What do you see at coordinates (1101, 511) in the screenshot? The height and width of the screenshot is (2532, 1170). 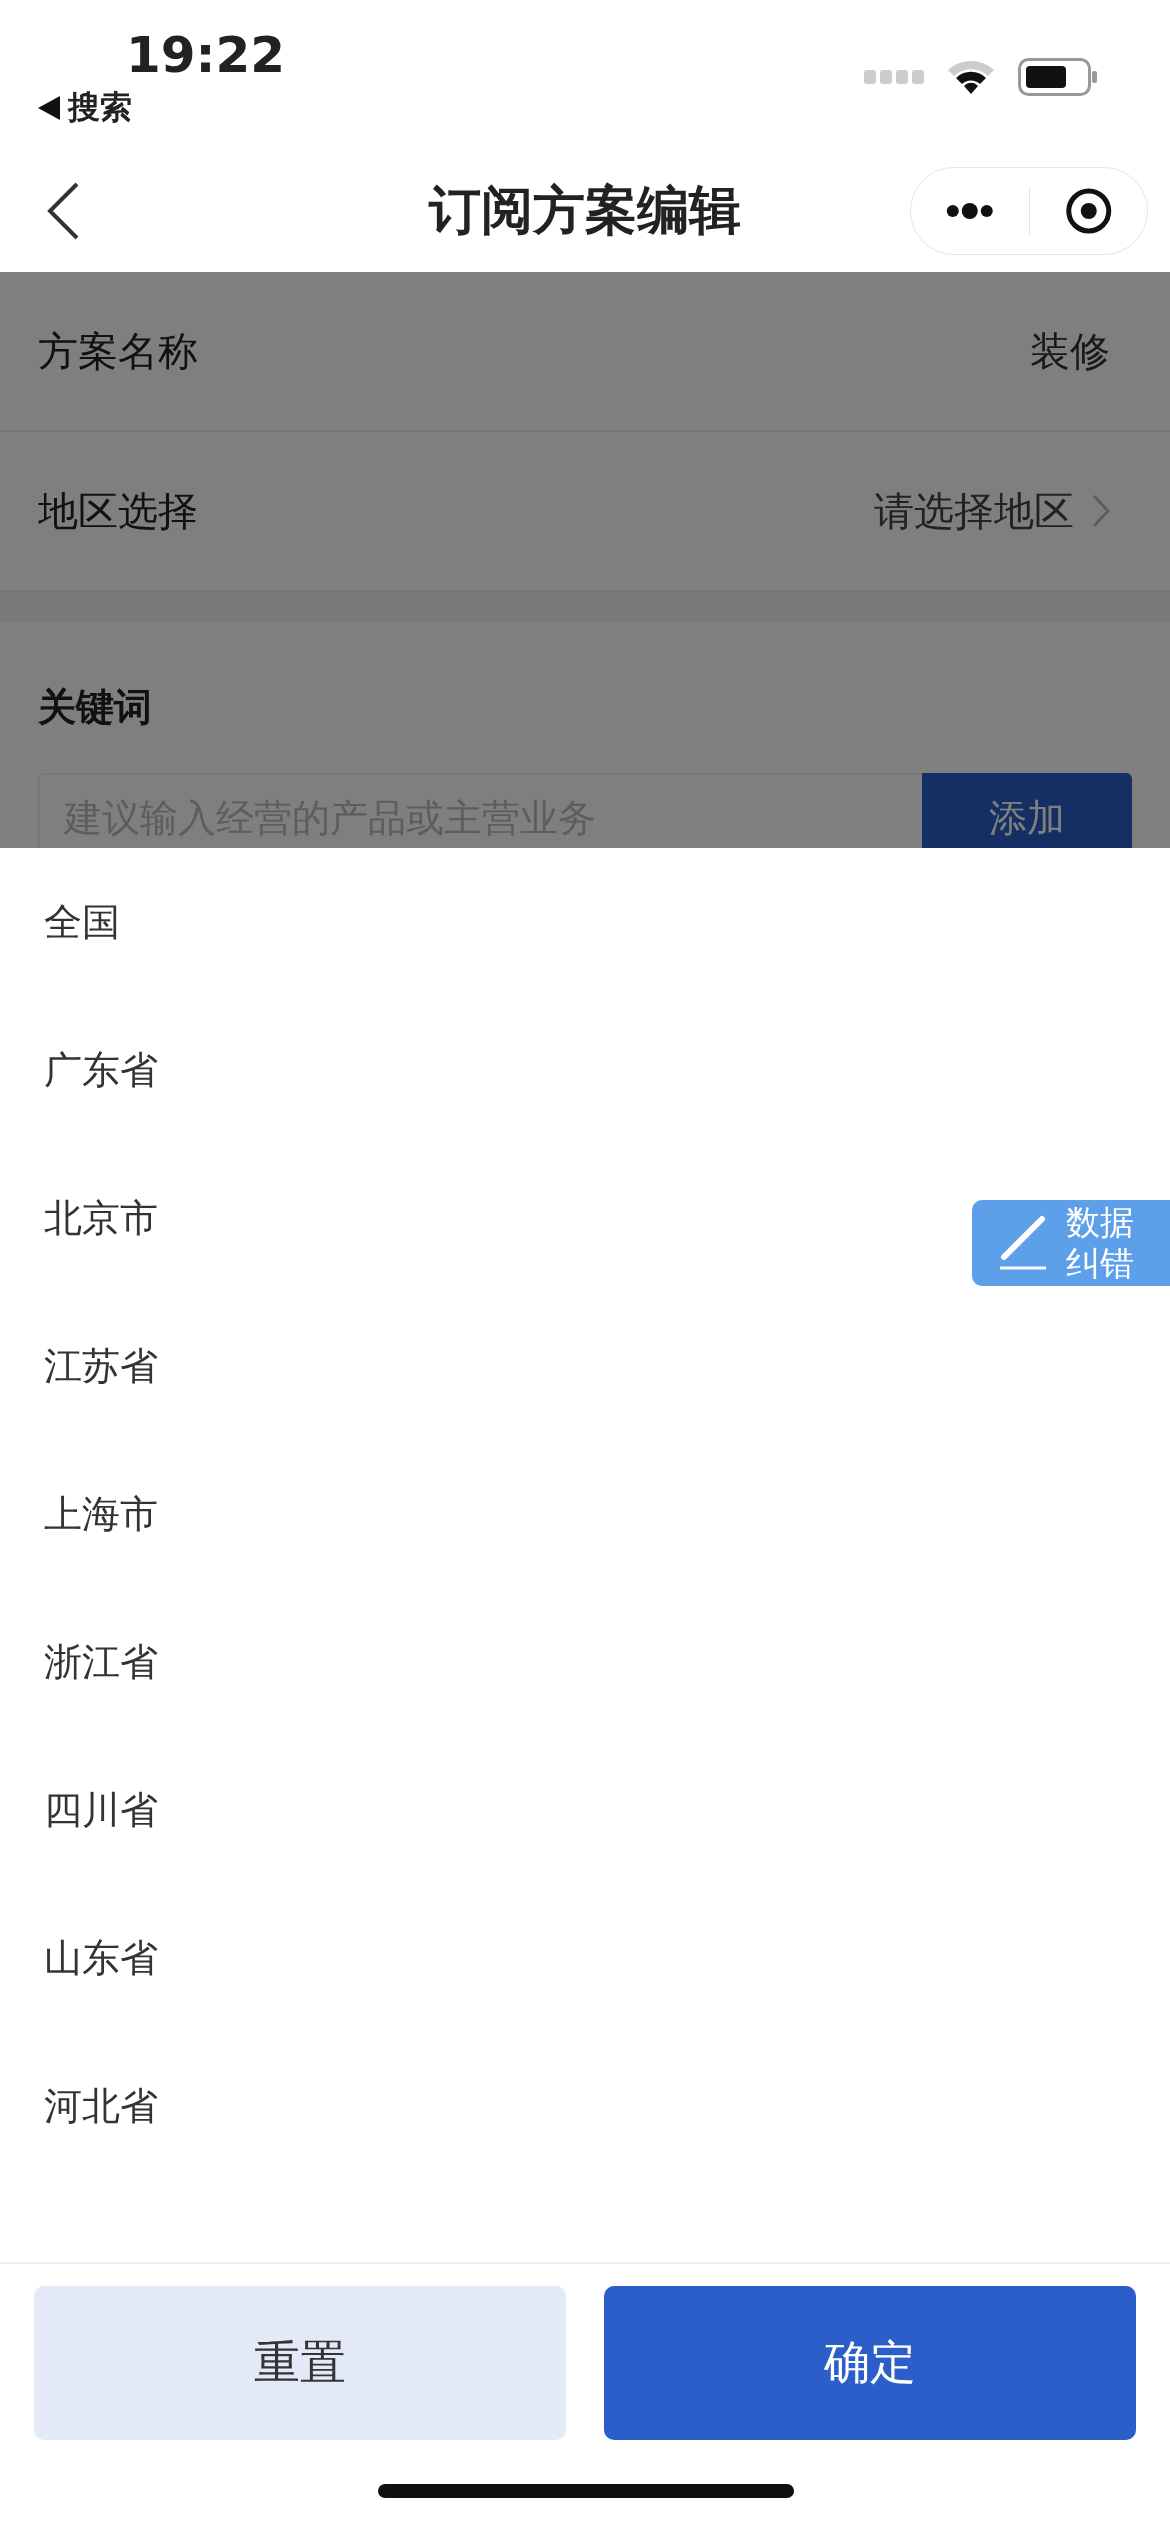 I see `chevron-right-icon` at bounding box center [1101, 511].